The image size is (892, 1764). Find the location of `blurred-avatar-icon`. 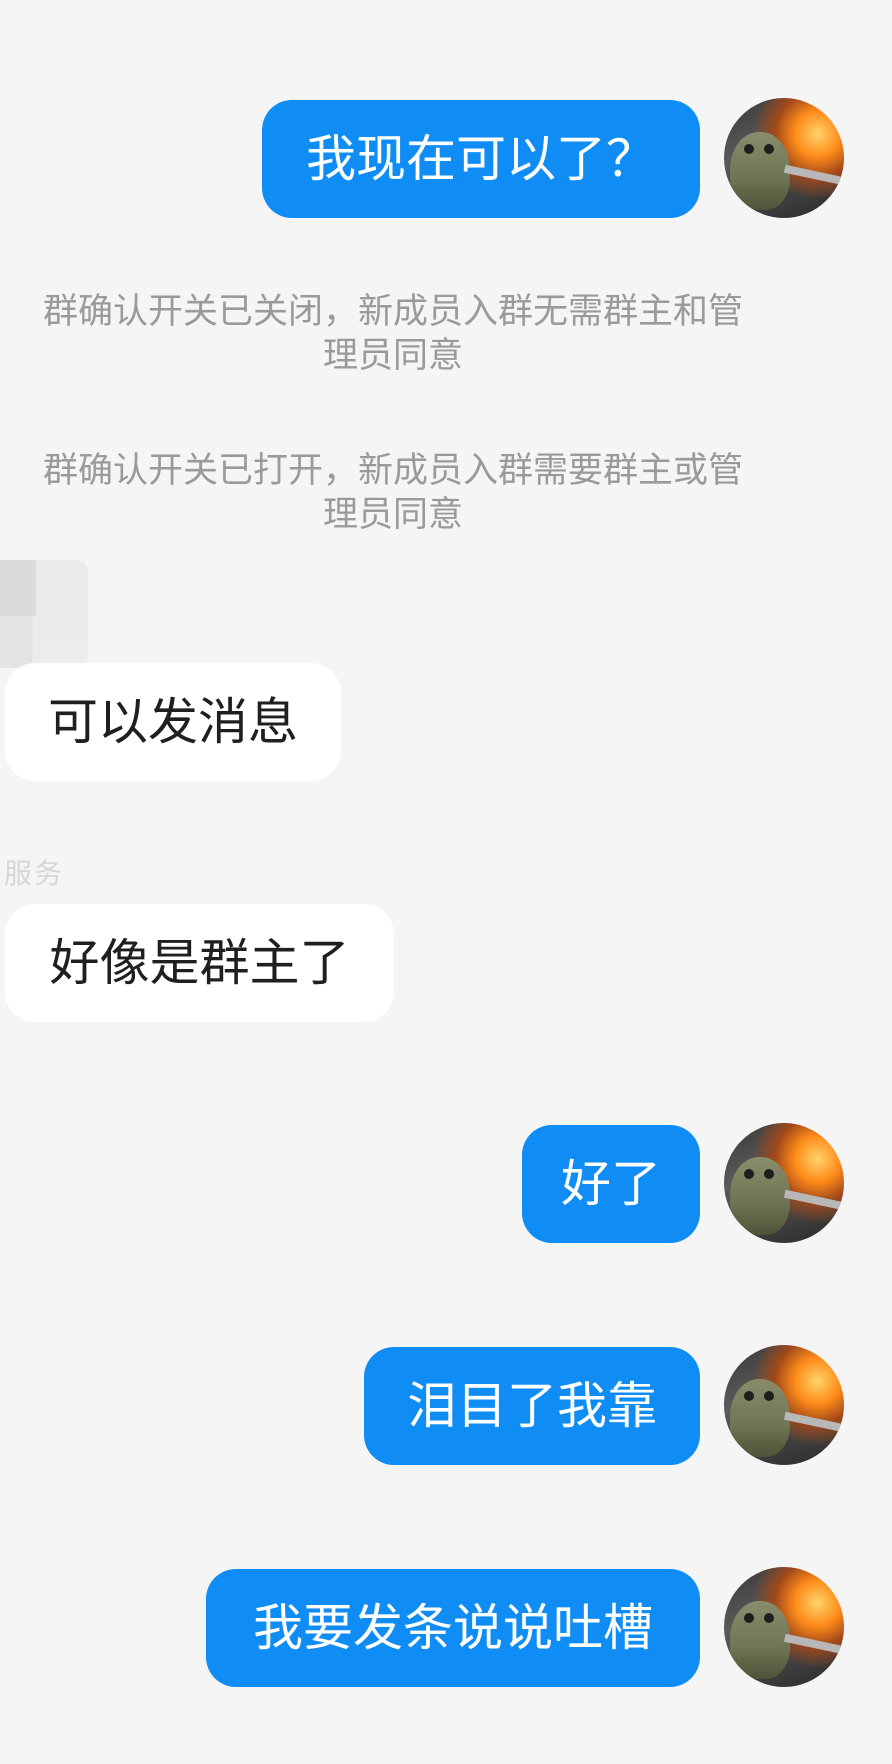

blurred-avatar-icon is located at coordinates (44, 614).